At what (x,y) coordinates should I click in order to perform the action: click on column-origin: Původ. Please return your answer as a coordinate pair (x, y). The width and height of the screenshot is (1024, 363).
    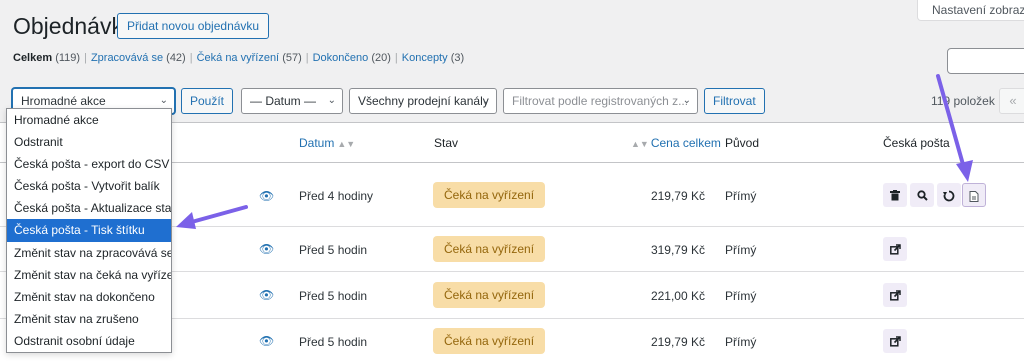
    Looking at the image, I should click on (742, 143).